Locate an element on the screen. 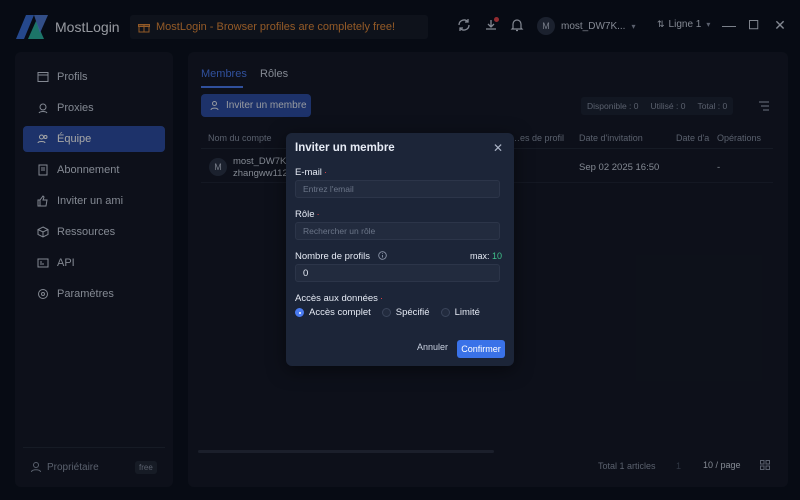 This screenshot has width=800, height=500. email-field: Entrez l'email is located at coordinates (397, 189).